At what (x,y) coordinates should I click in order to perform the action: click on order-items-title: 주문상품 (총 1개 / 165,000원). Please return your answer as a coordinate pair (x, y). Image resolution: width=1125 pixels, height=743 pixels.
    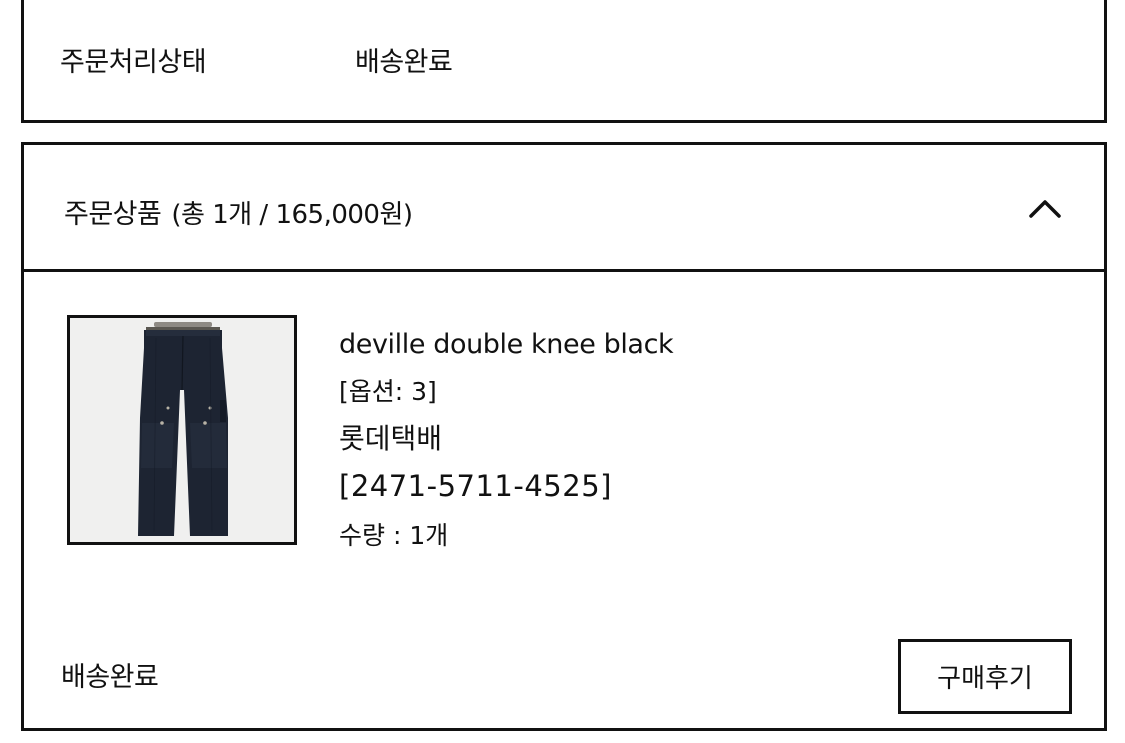
    Looking at the image, I should click on (238, 211).